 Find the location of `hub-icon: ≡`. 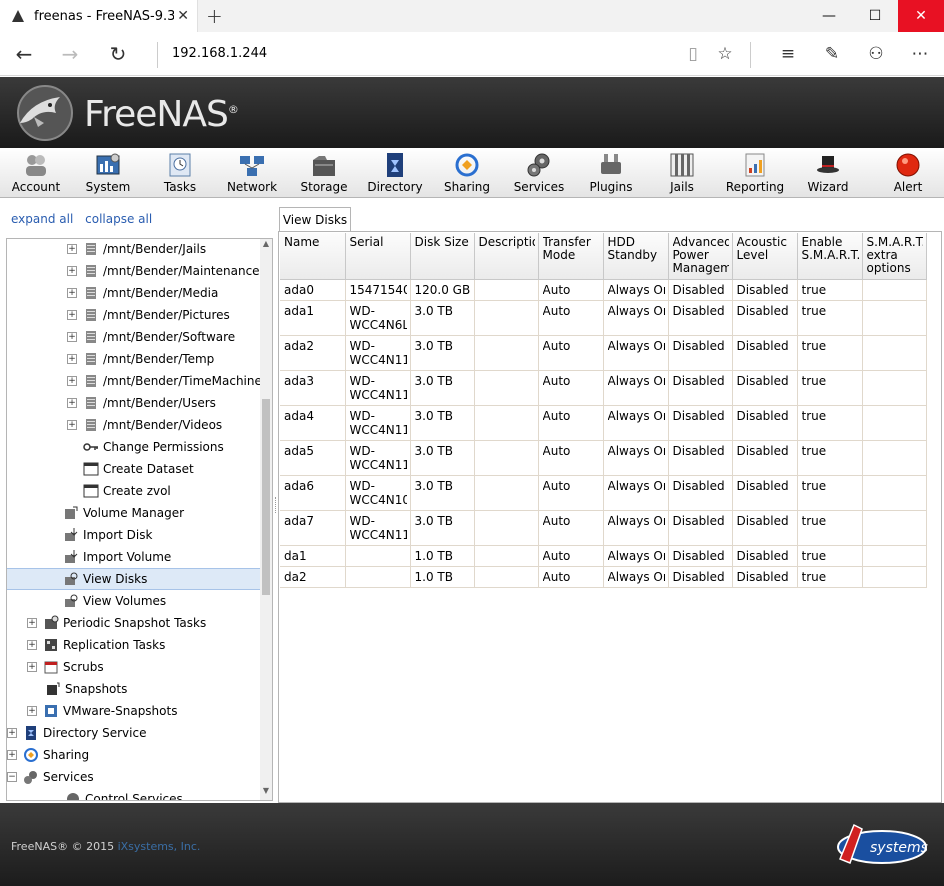

hub-icon: ≡ is located at coordinates (788, 54).